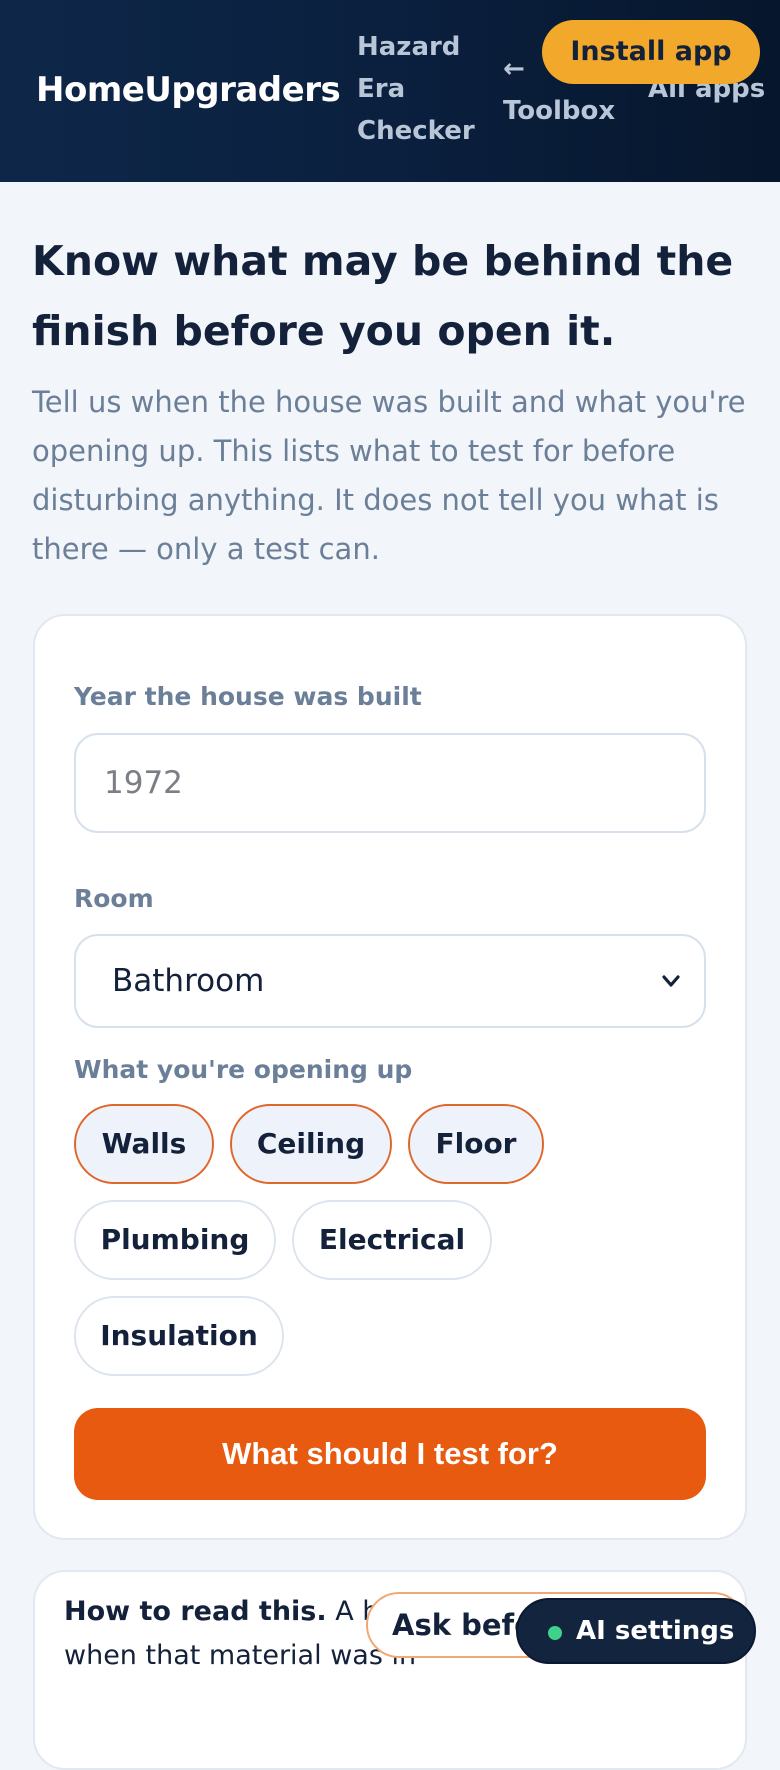 The image size is (780, 1770). Describe the element at coordinates (114, 898) in the screenshot. I see `room-label: Room` at that location.